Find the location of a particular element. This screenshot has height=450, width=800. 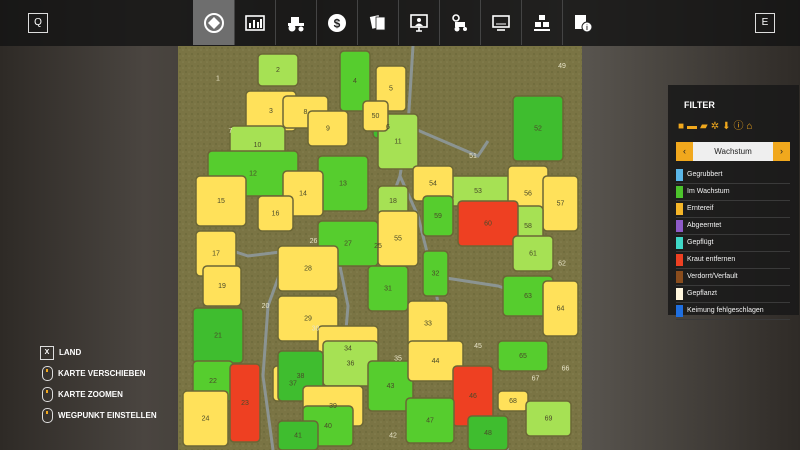

filter-title: FILTER is located at coordinates (699, 105).